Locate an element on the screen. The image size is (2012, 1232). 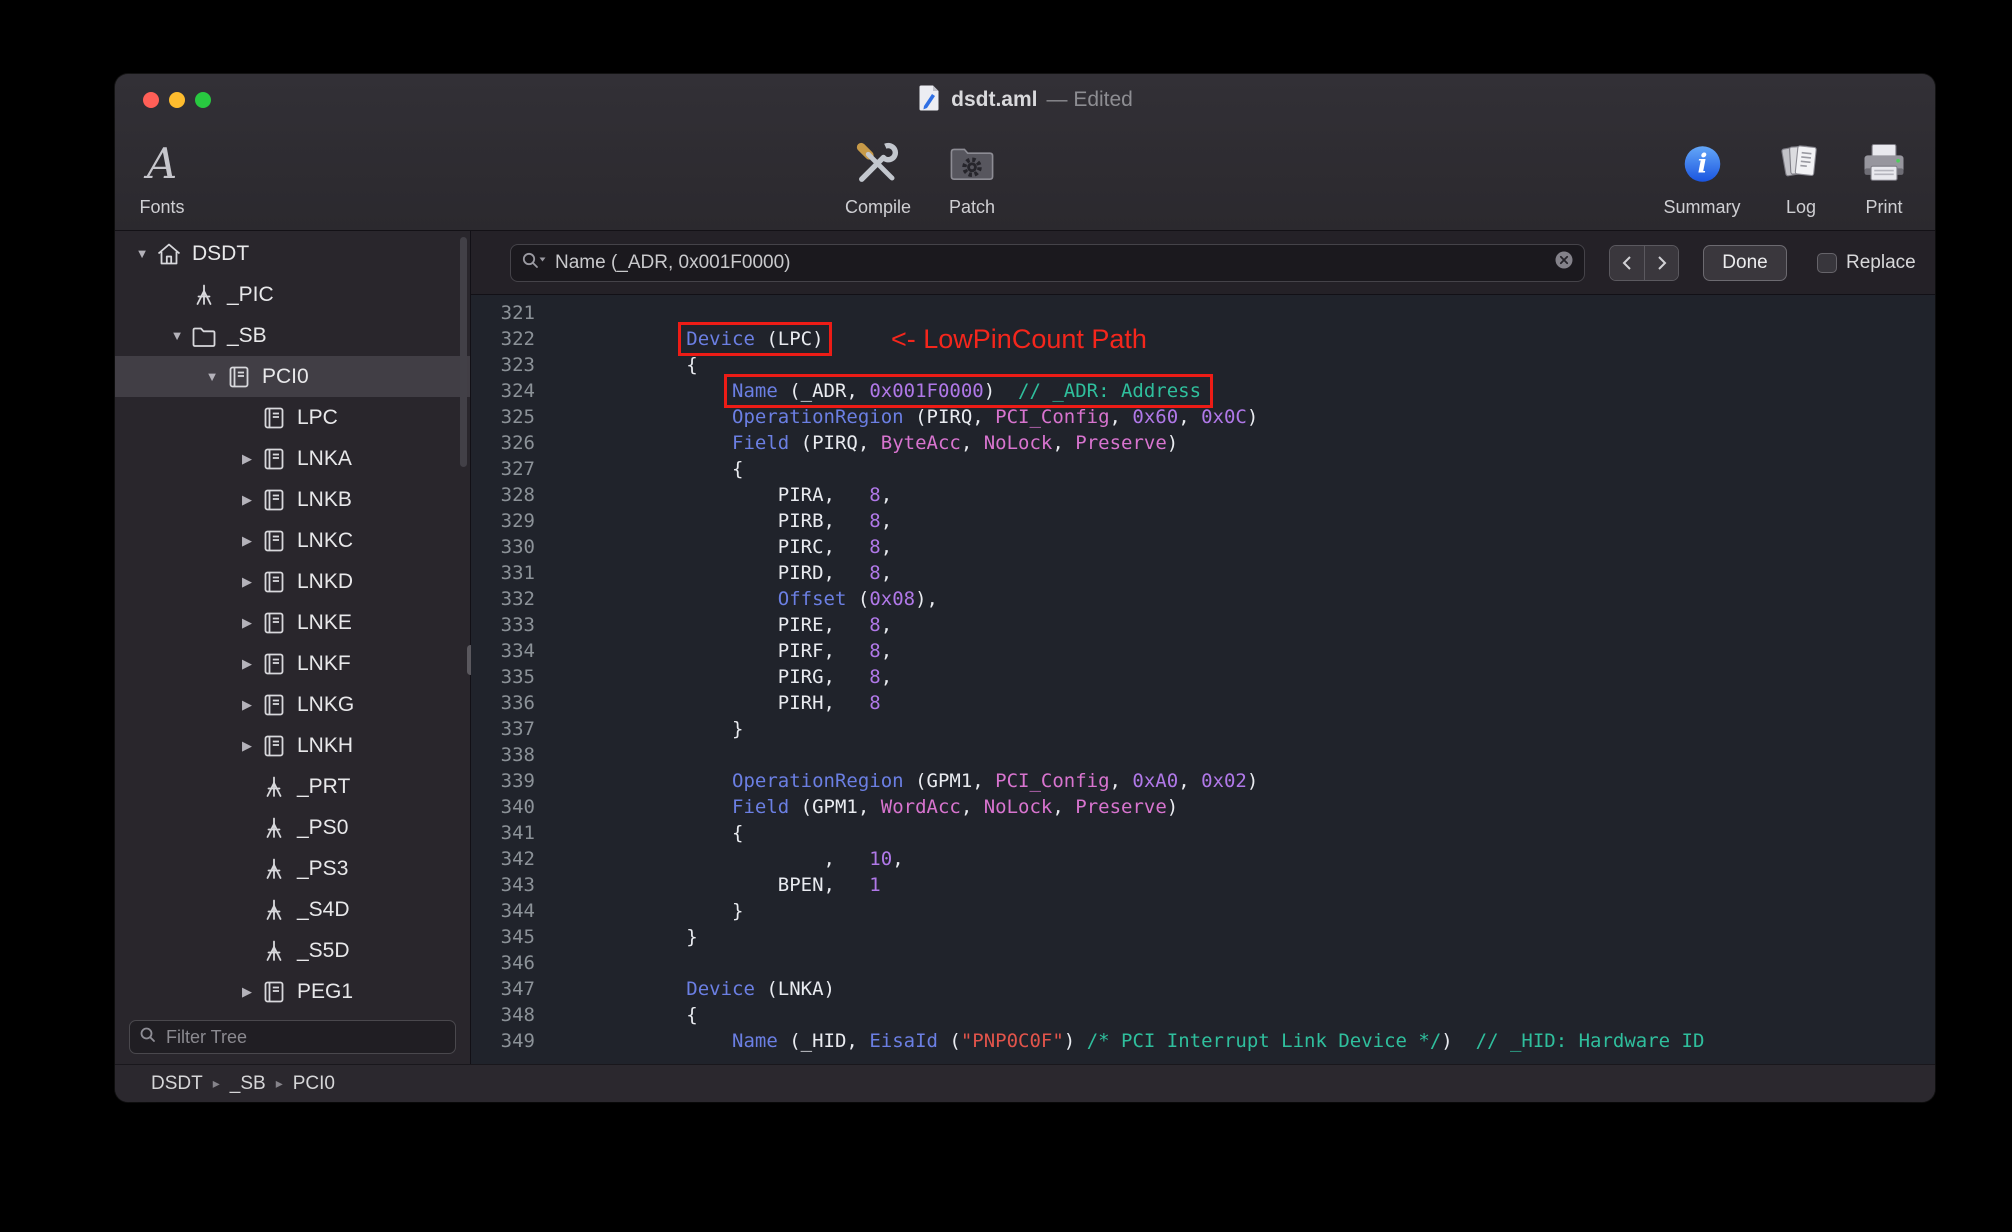
code-line-327: 327 { is located at coordinates (1206, 469).